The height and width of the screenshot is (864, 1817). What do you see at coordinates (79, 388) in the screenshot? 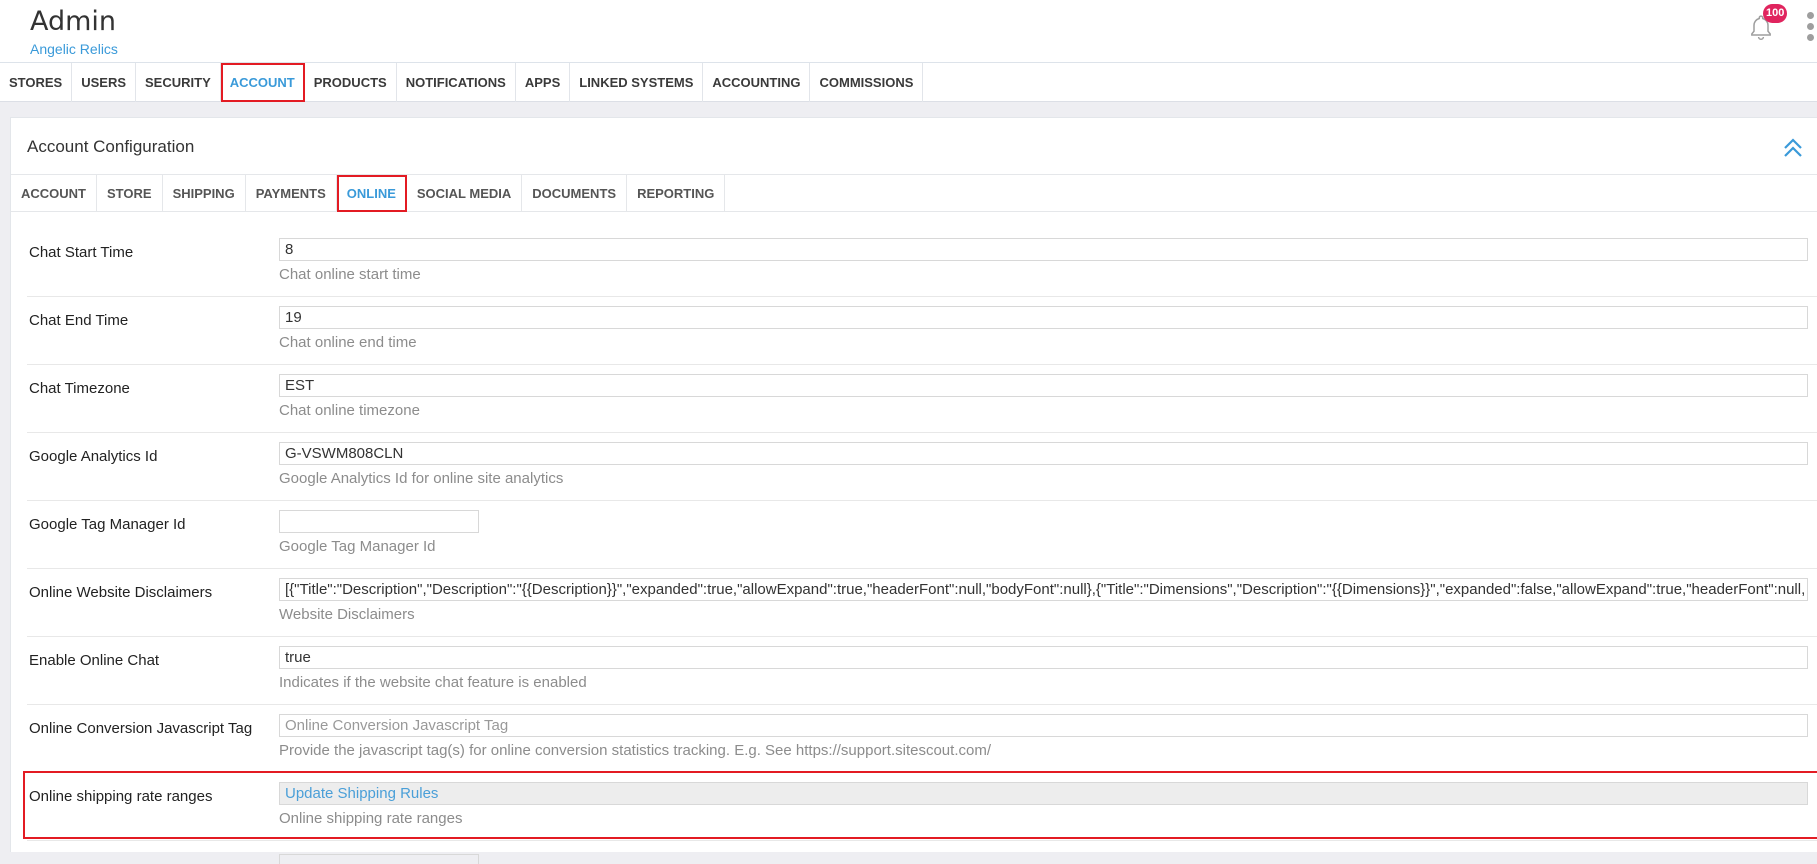
I see `setting-label: Chat Timezone` at bounding box center [79, 388].